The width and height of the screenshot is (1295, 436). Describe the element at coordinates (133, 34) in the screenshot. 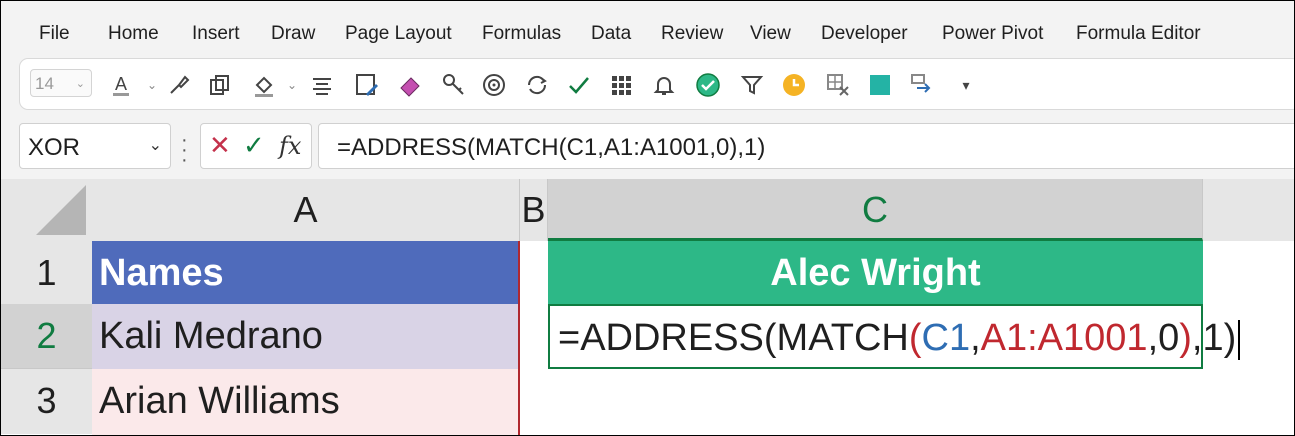

I see `tab-home: Home` at that location.